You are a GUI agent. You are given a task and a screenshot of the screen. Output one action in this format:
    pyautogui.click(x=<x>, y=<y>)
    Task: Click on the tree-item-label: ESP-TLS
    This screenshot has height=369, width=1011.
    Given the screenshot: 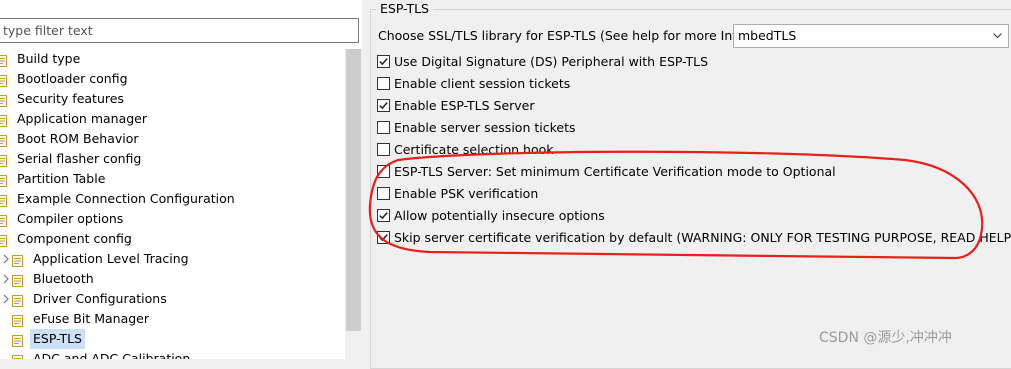 What is the action you would take?
    pyautogui.click(x=57, y=339)
    